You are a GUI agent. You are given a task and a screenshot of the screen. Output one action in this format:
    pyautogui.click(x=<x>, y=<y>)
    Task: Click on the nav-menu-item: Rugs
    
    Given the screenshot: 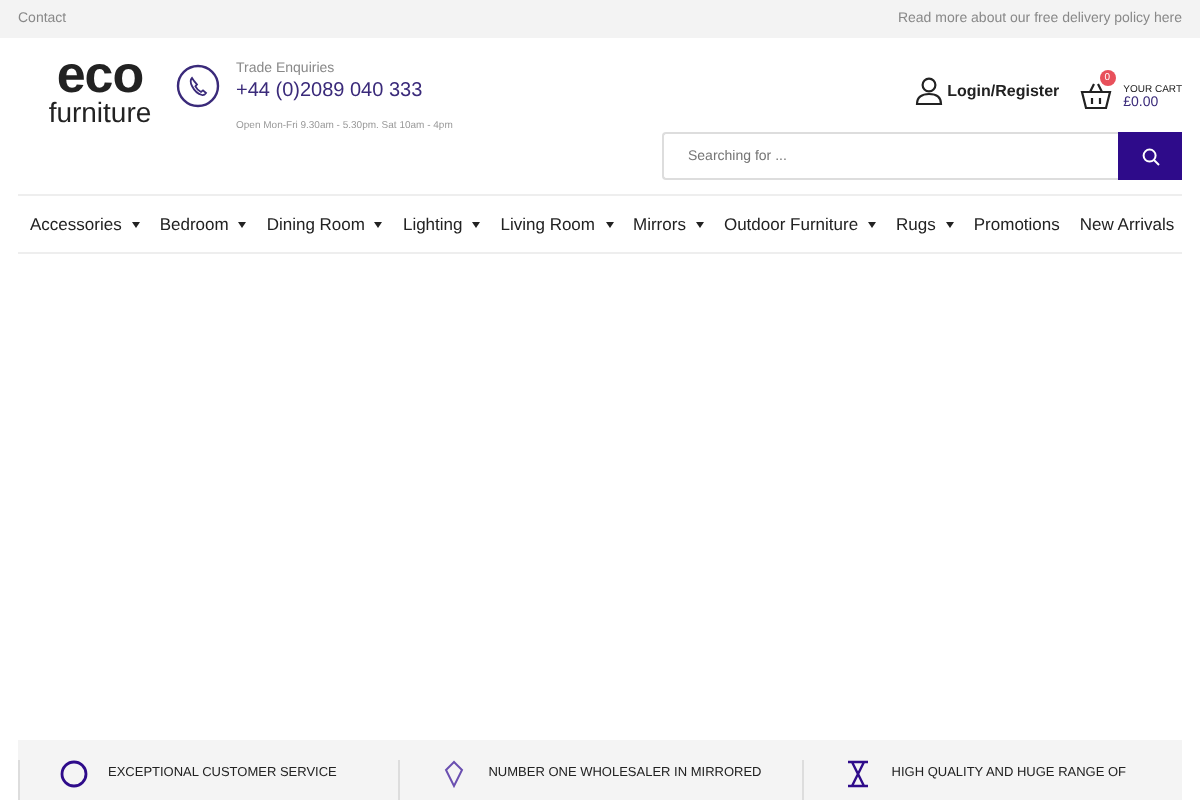 What is the action you would take?
    pyautogui.click(x=925, y=224)
    